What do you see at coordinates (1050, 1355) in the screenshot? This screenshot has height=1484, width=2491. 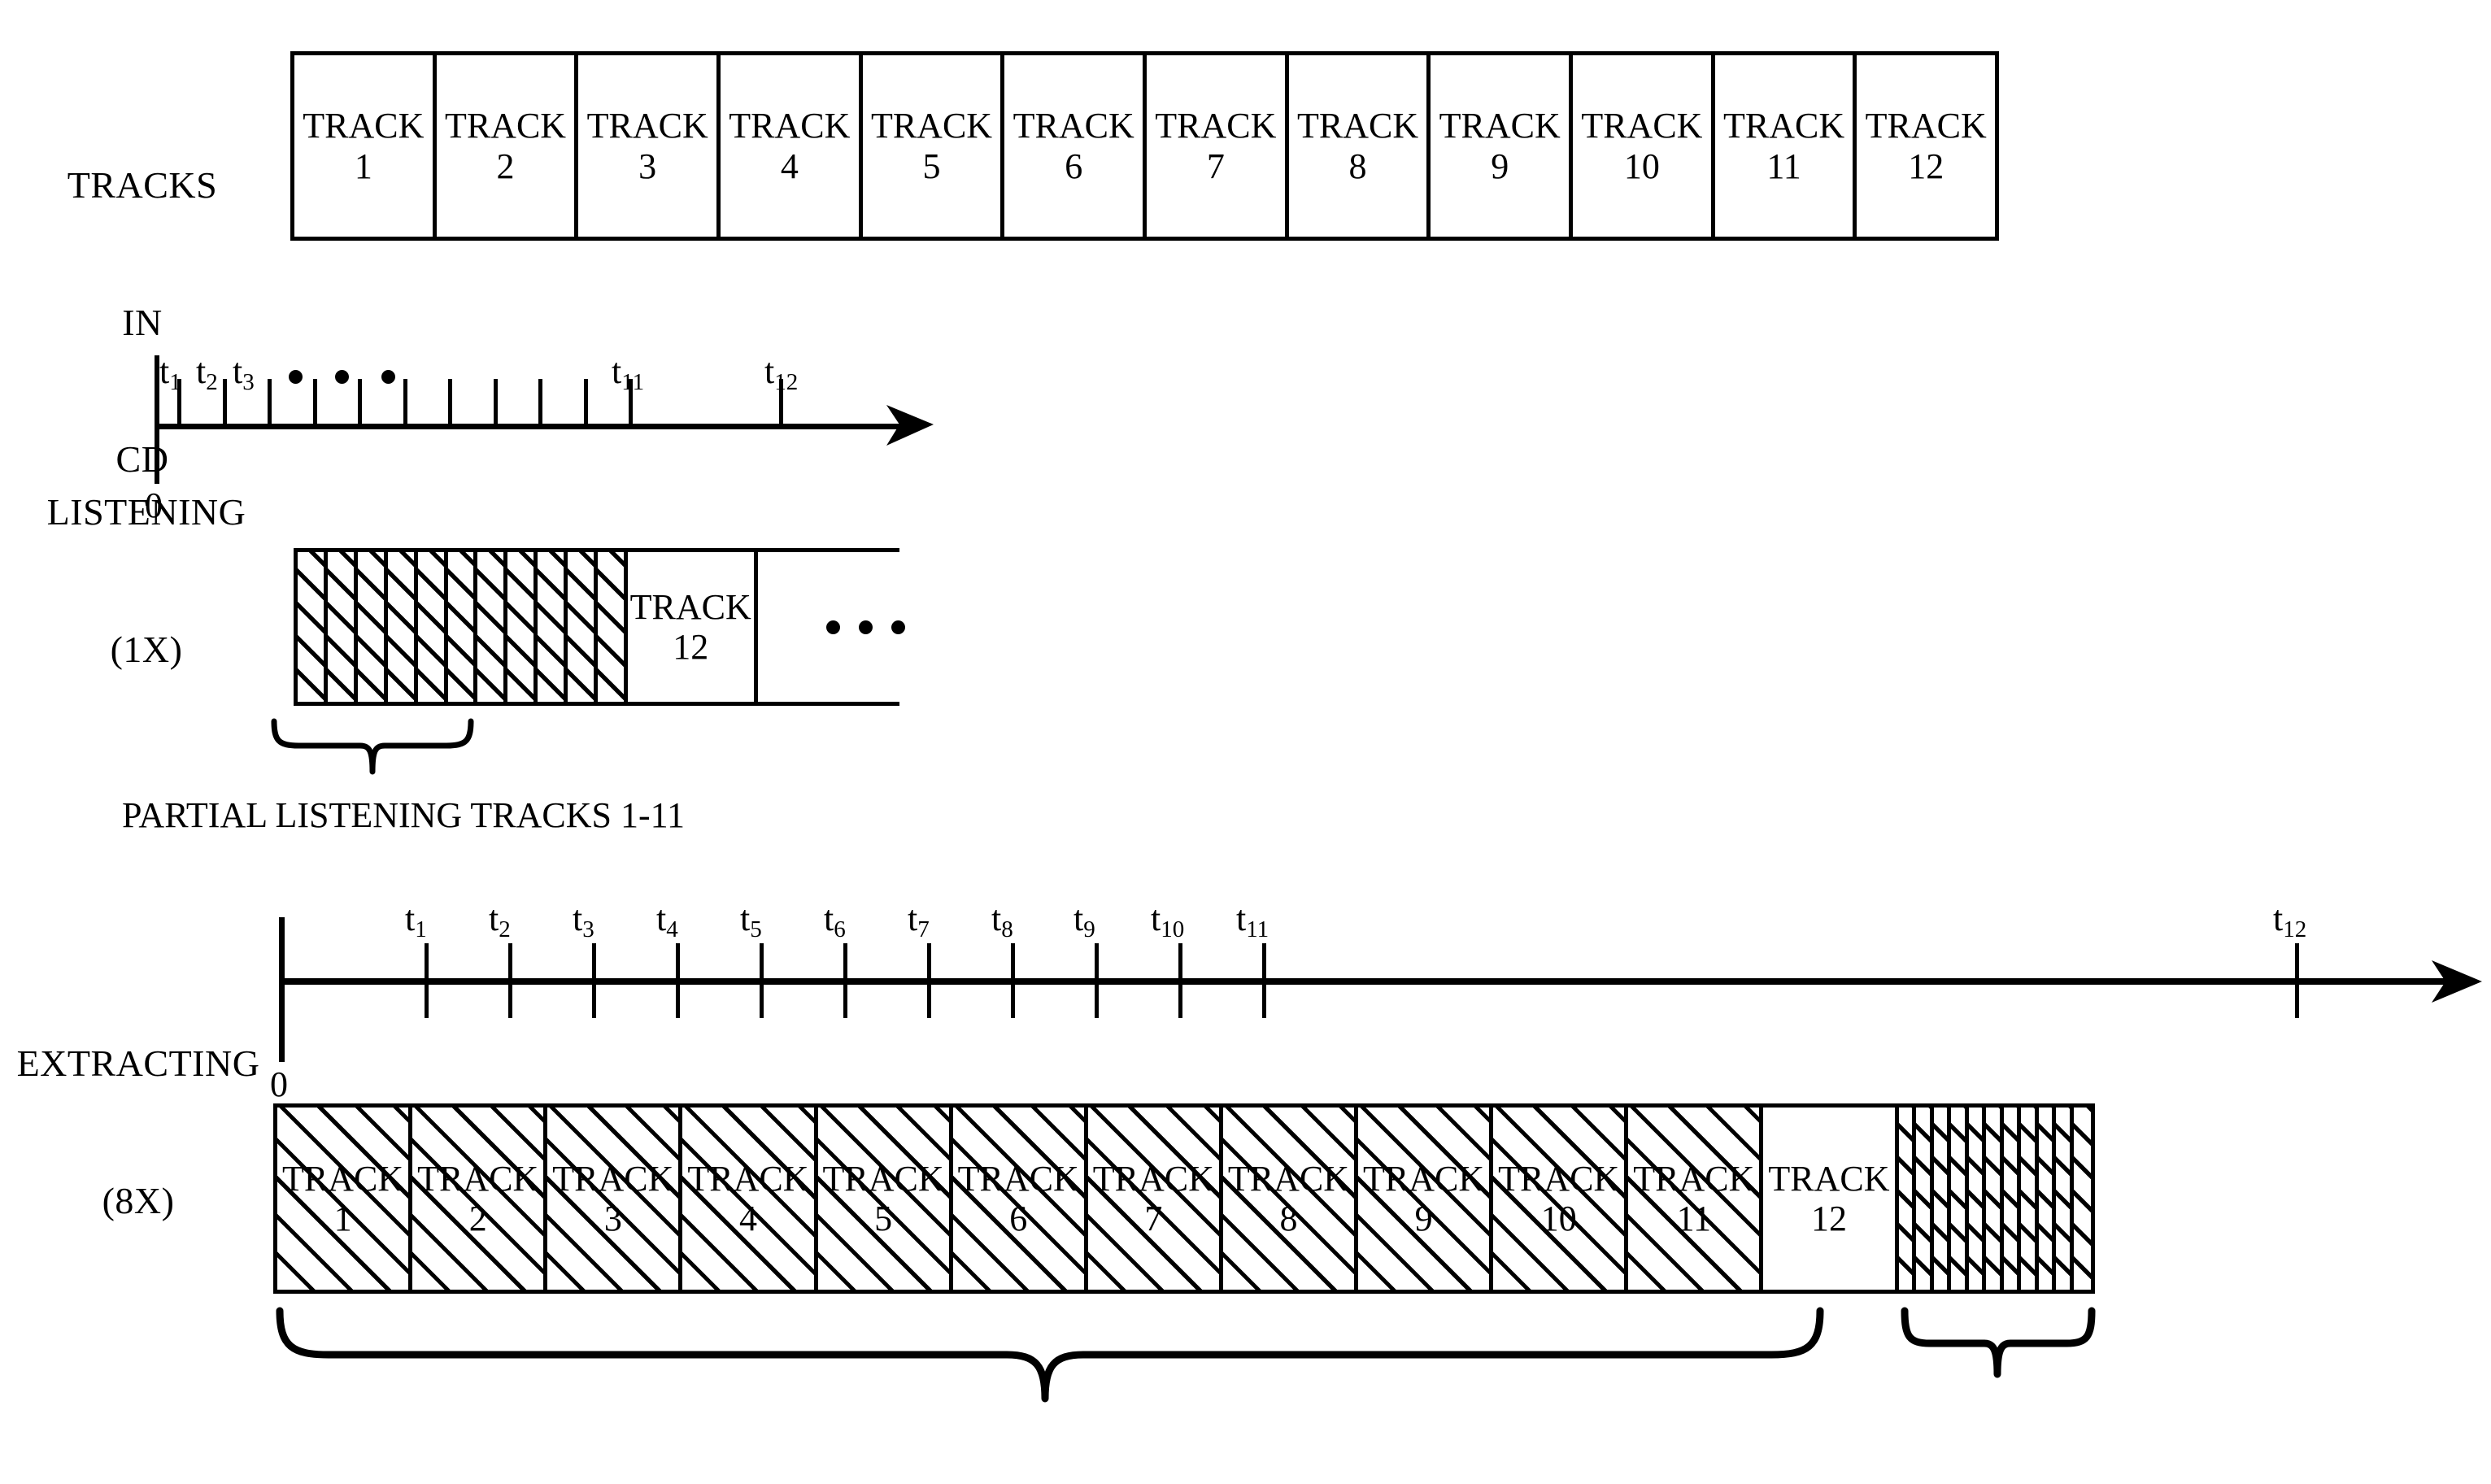 I see `extracting-partial-brace` at bounding box center [1050, 1355].